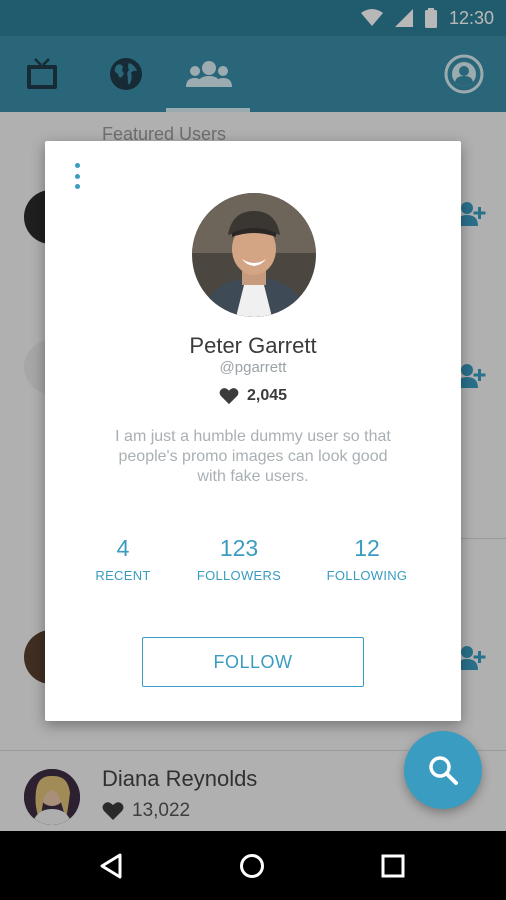 Image resolution: width=506 pixels, height=900 pixels. Describe the element at coordinates (239, 575) in the screenshot. I see `stat-followers-label: FOLLOWERS` at that location.